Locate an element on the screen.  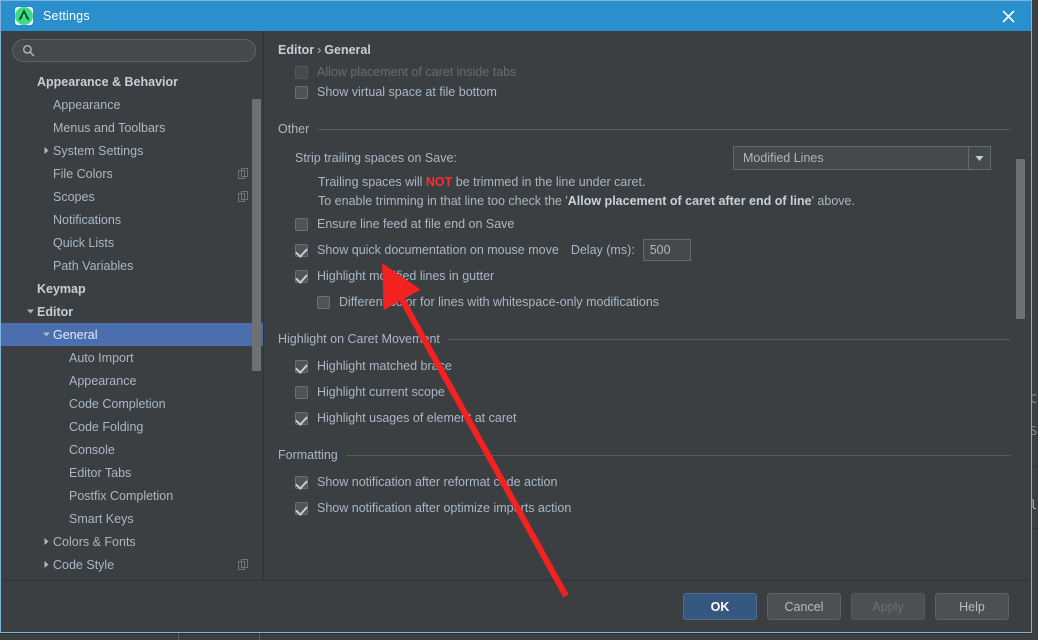
sidebar-item-label: Path Variables is located at coordinates (93, 265).